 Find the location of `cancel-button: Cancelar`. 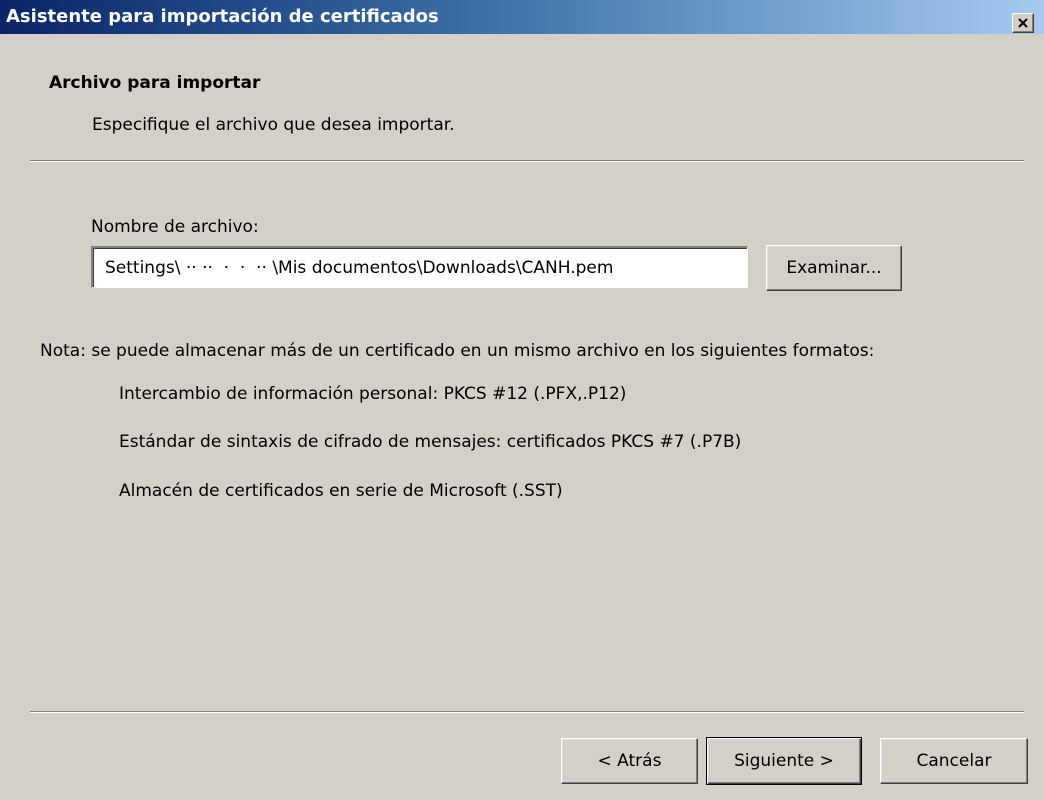

cancel-button: Cancelar is located at coordinates (954, 761).